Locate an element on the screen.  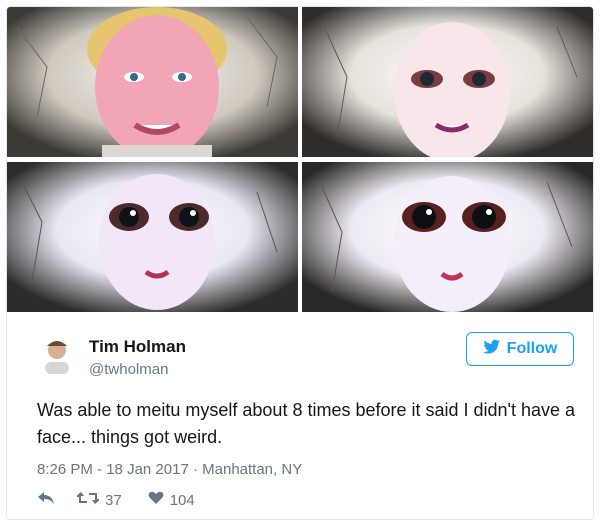
retweet-button: 37 is located at coordinates (98, 500).